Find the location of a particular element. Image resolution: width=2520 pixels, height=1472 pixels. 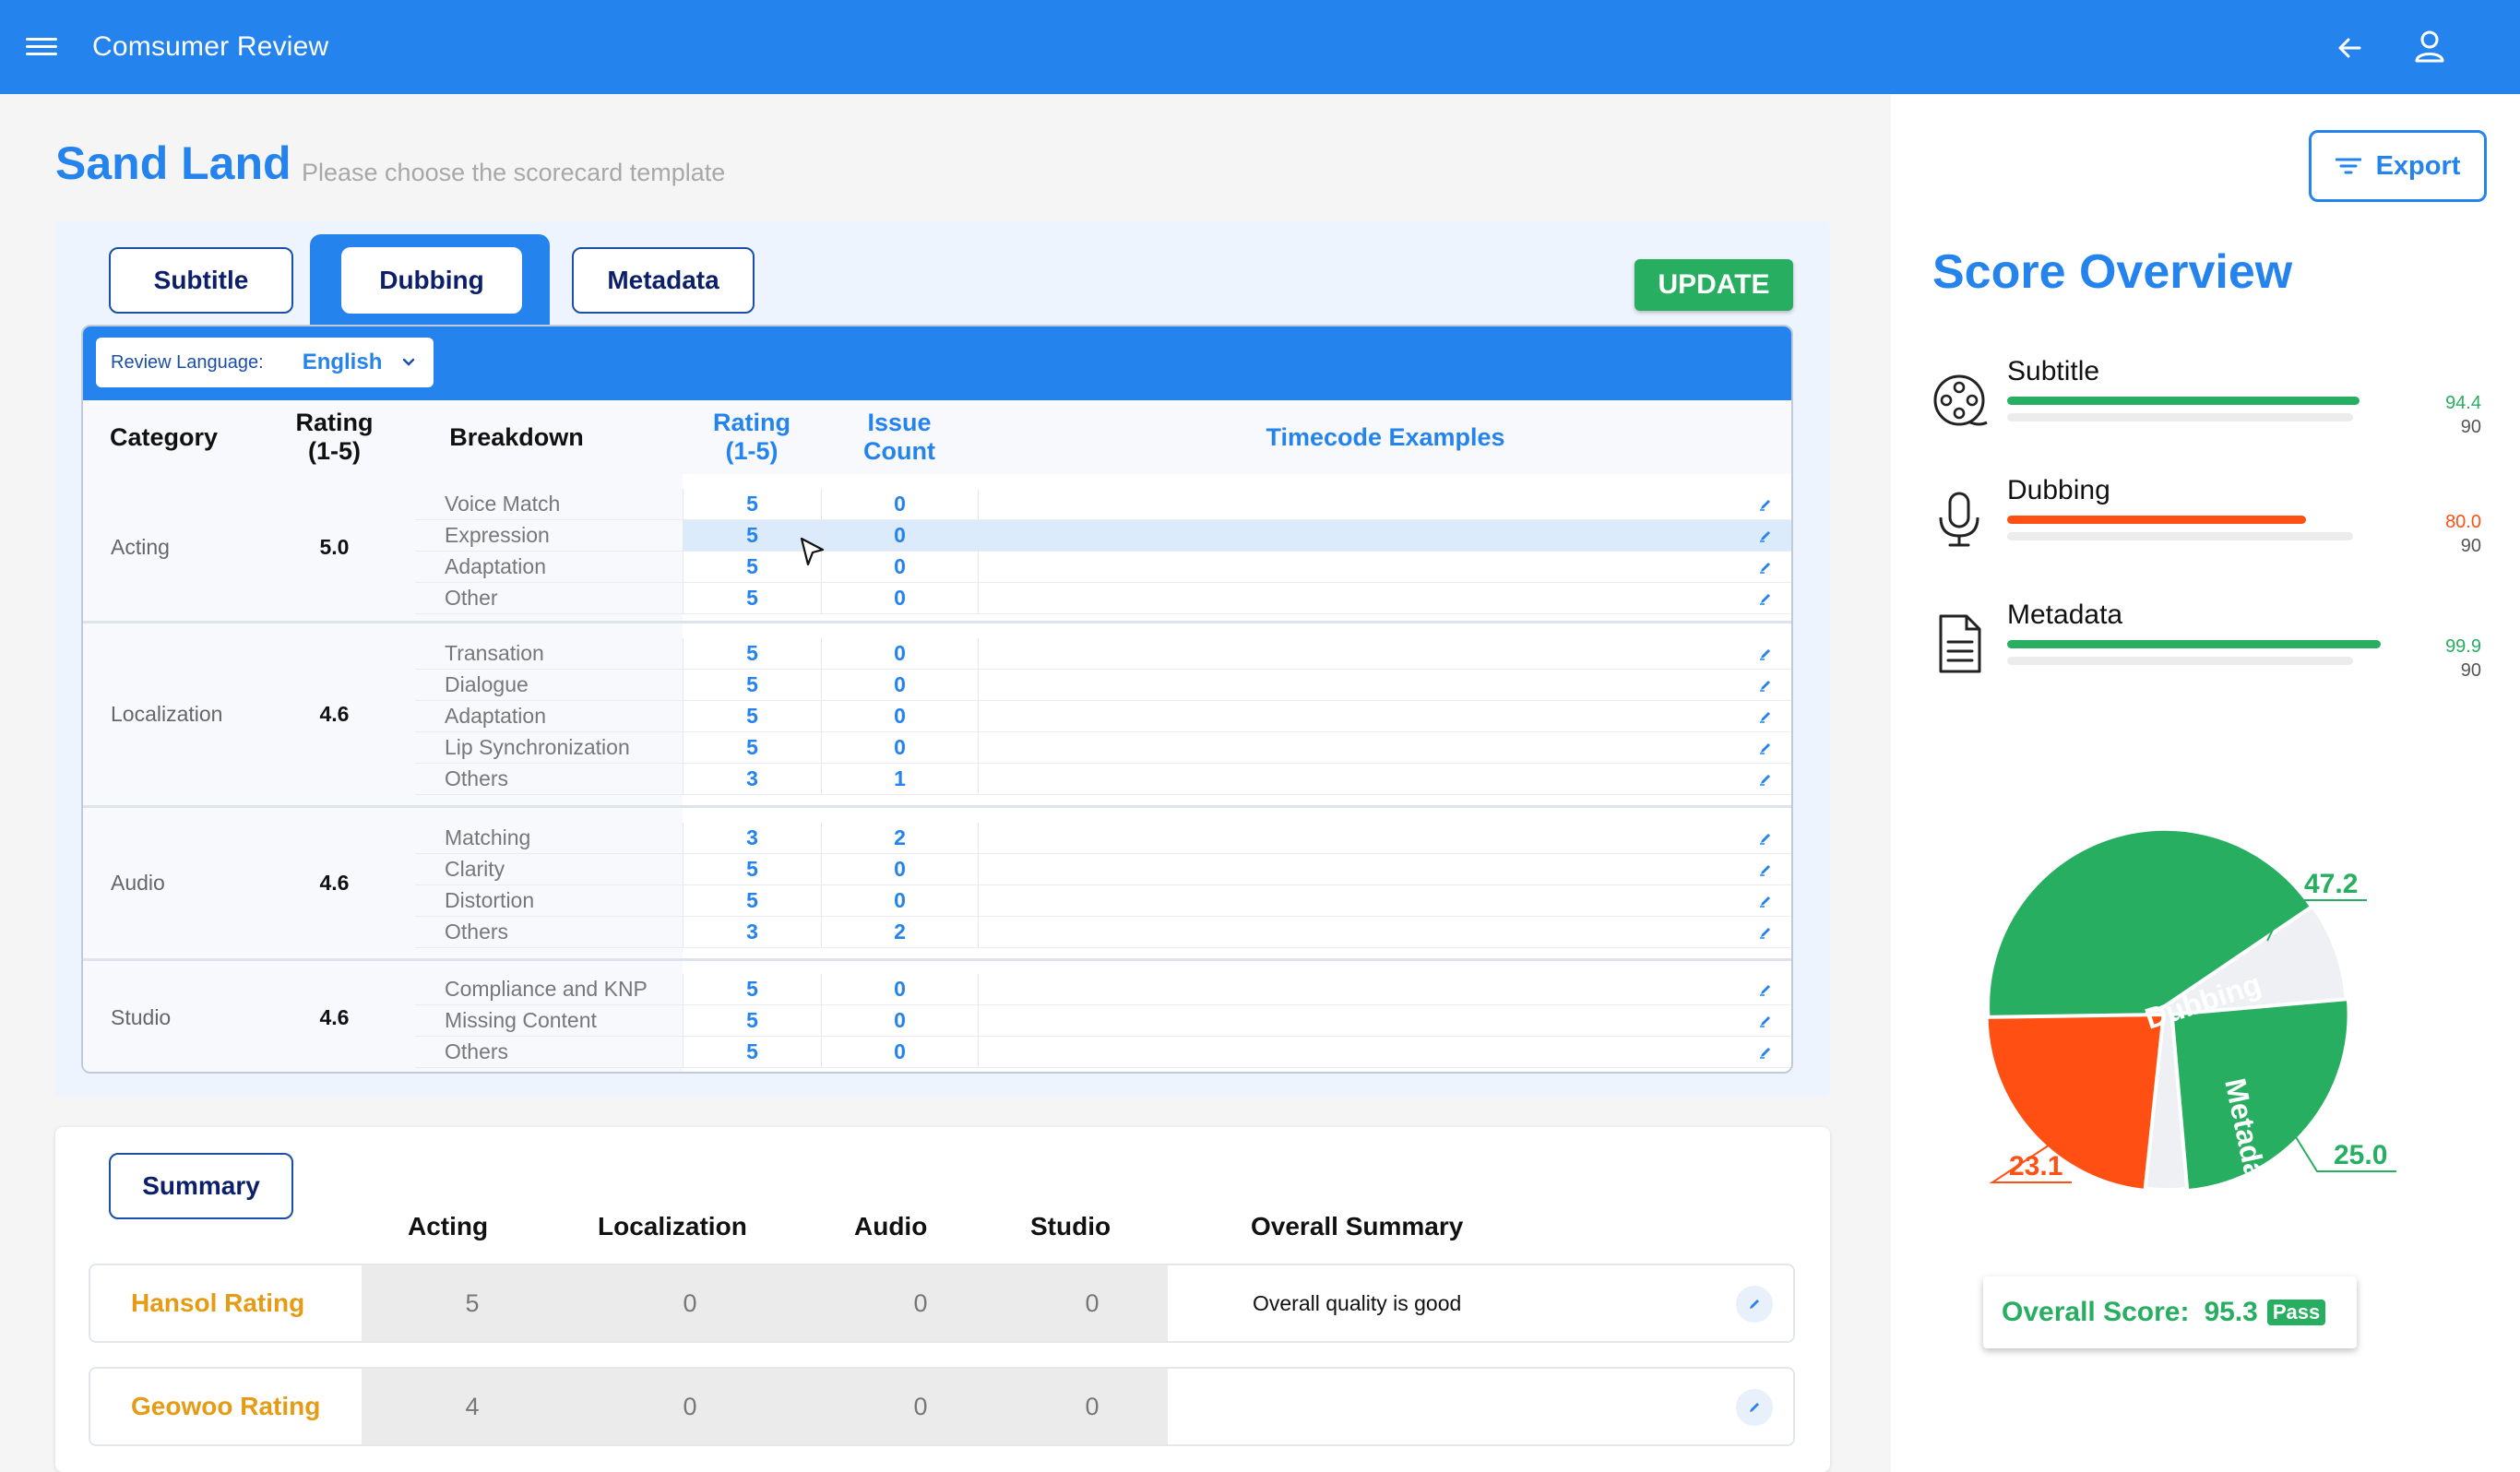

user-icon is located at coordinates (2429, 46).